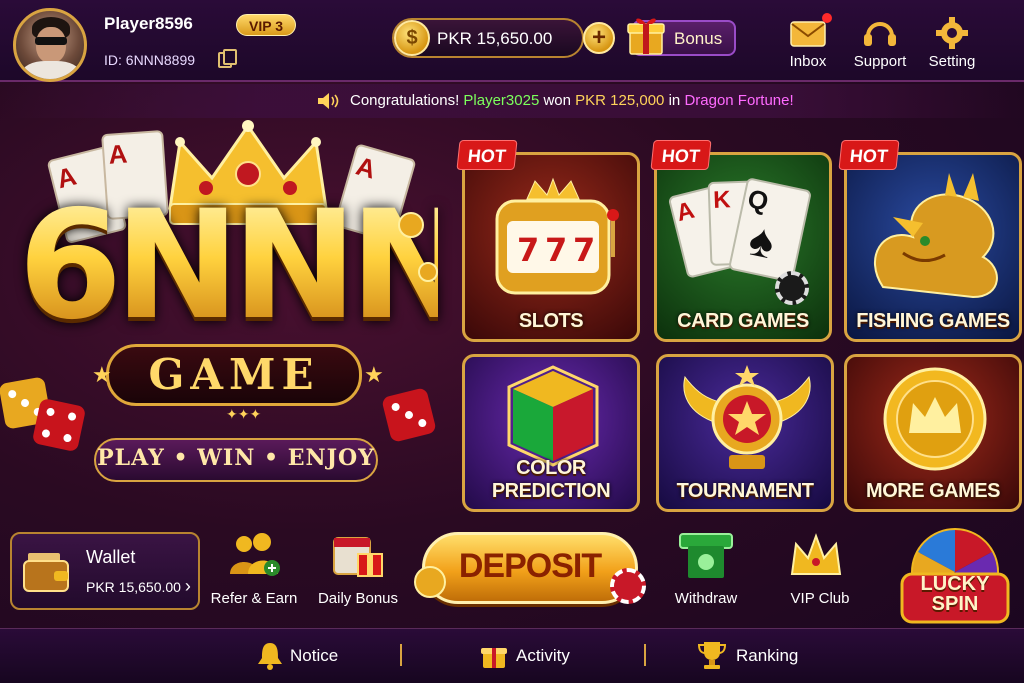  What do you see at coordinates (808, 33) in the screenshot?
I see `envelope-icon` at bounding box center [808, 33].